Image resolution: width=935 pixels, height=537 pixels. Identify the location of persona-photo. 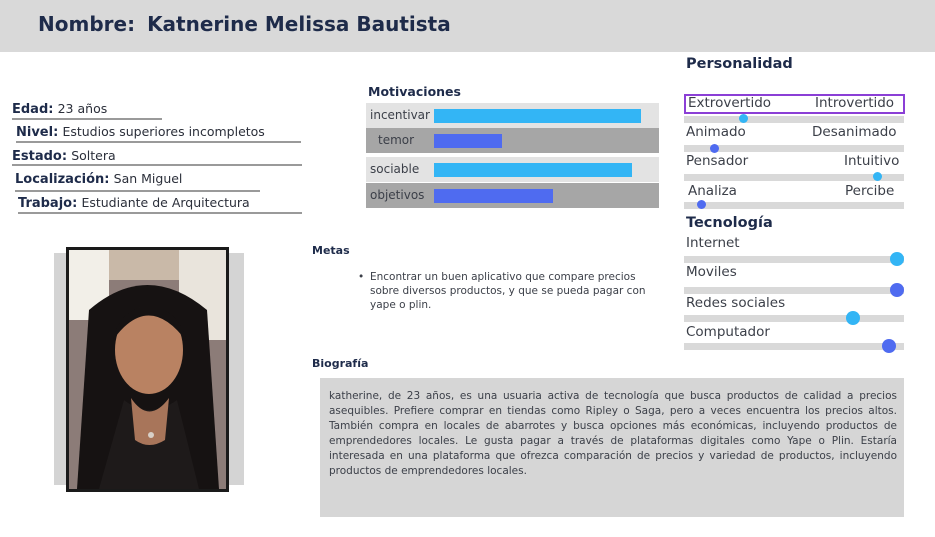
(147, 369).